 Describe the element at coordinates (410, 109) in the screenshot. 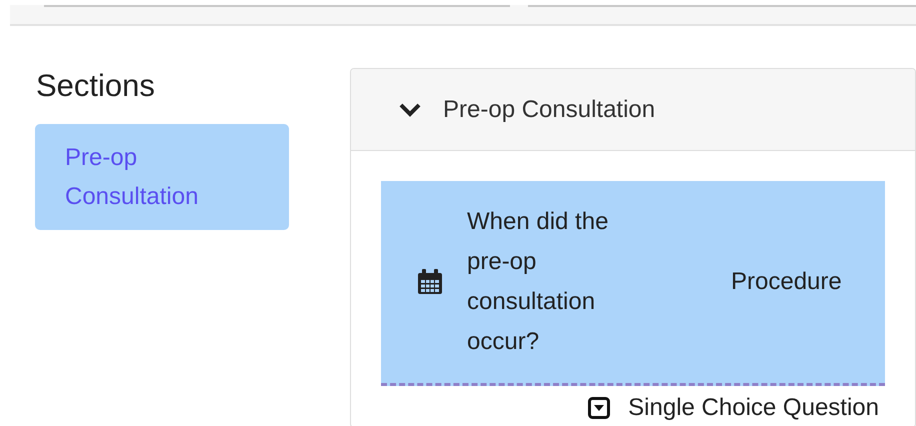

I see `chevron-icon` at that location.